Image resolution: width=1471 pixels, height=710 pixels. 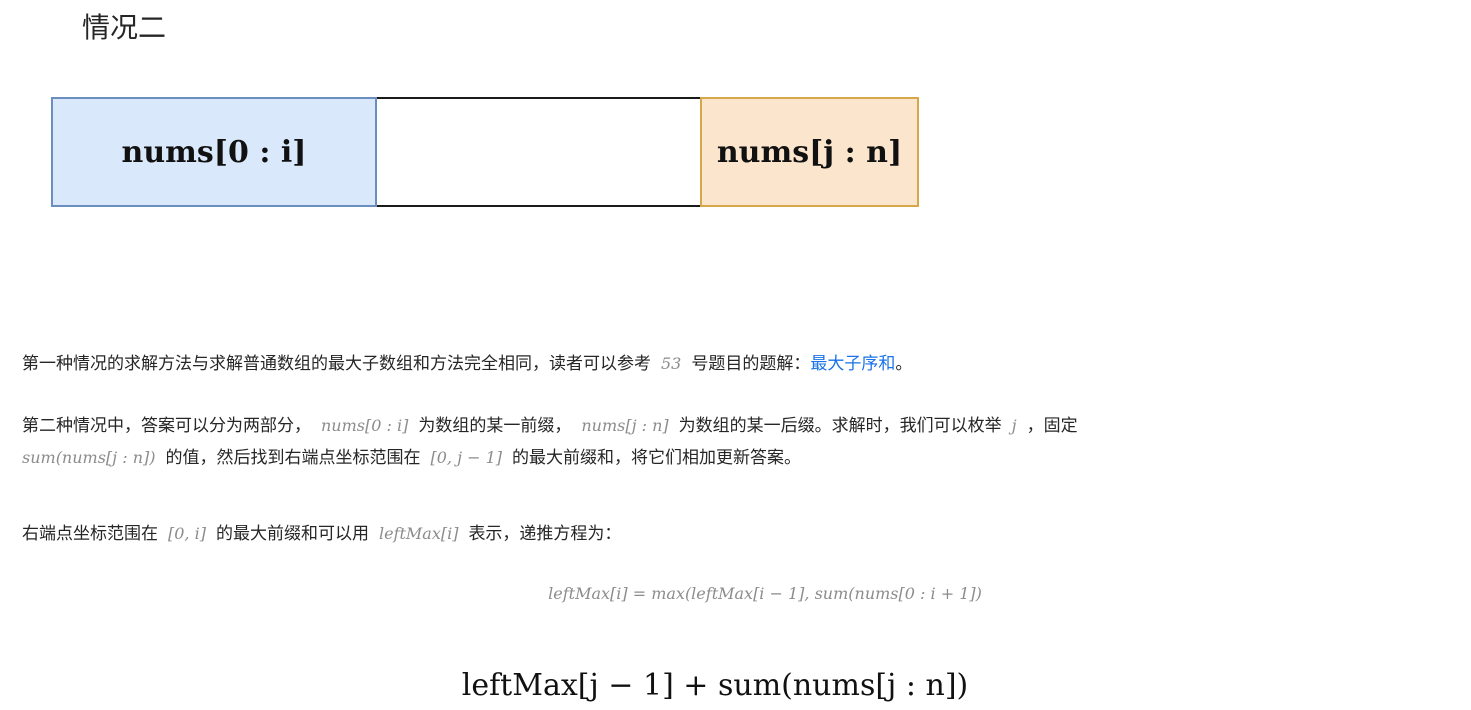 What do you see at coordinates (124, 27) in the screenshot?
I see `section-heading: 情况二` at bounding box center [124, 27].